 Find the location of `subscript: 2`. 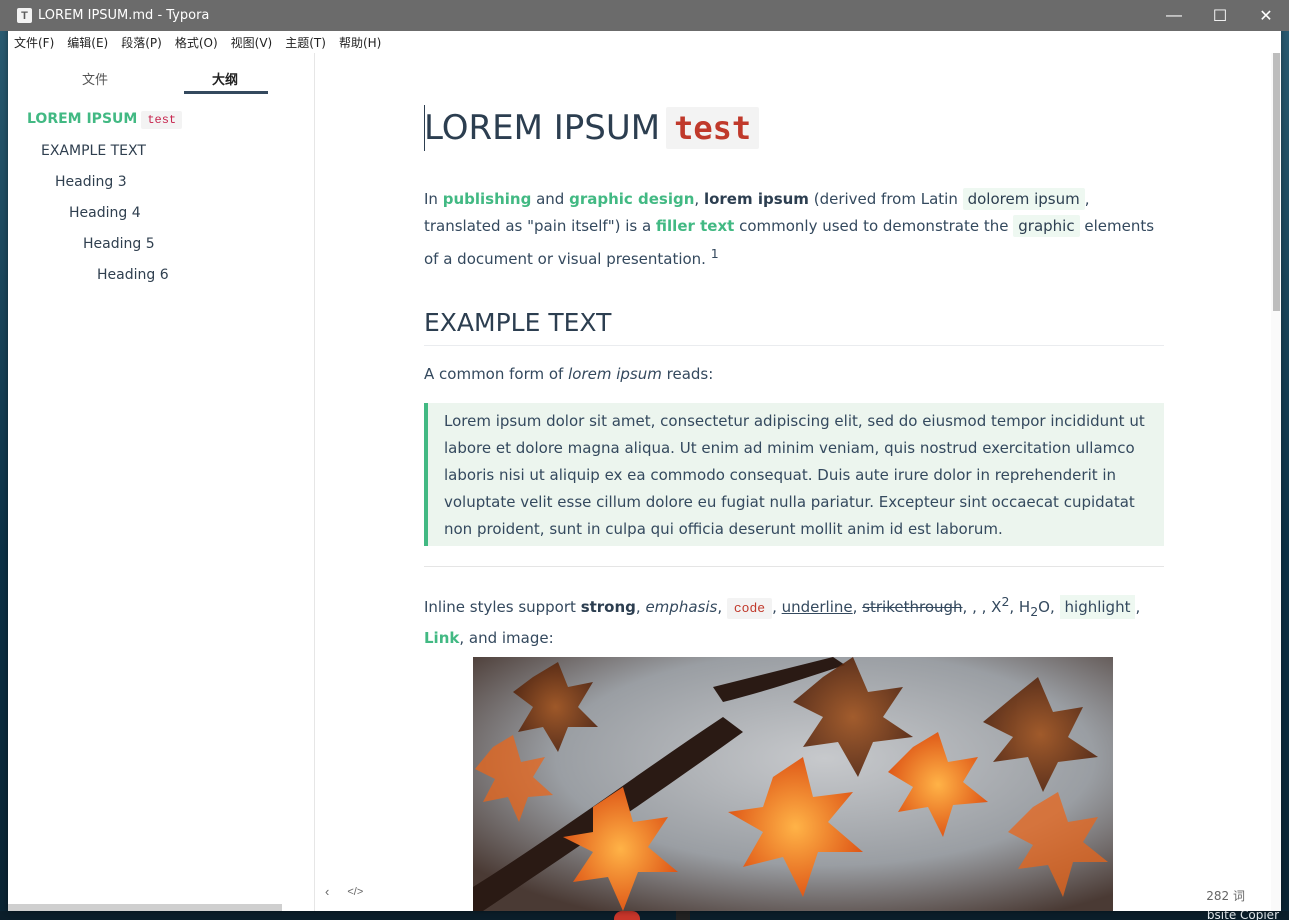

subscript: 2 is located at coordinates (1034, 611).